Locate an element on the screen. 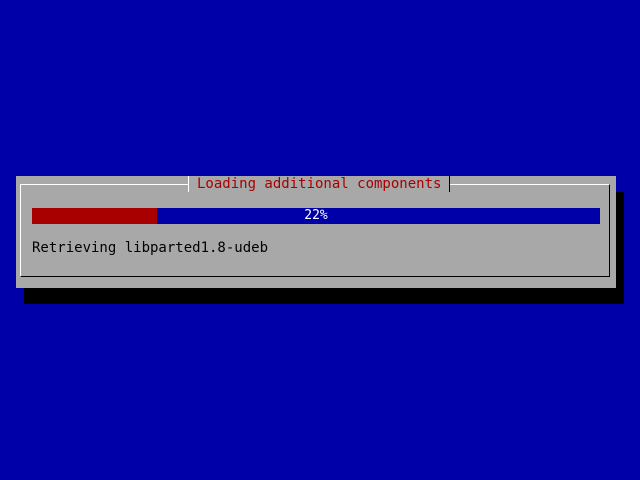 The image size is (640, 480). progress-percent: 22% is located at coordinates (316, 215).